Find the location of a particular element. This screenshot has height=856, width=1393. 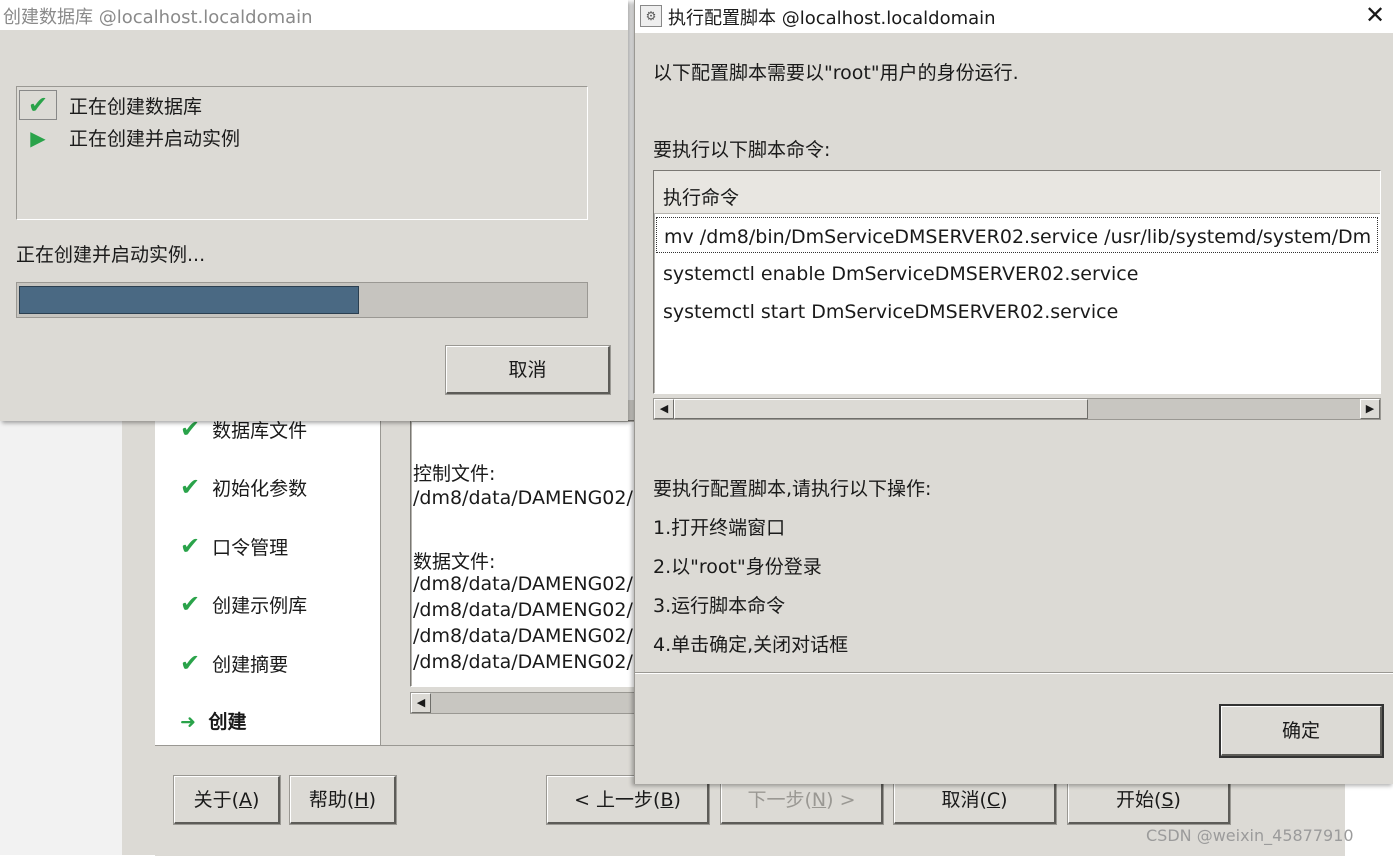

instructions-title: 要执行配置脚本,请执行以下操作: is located at coordinates (792, 489).